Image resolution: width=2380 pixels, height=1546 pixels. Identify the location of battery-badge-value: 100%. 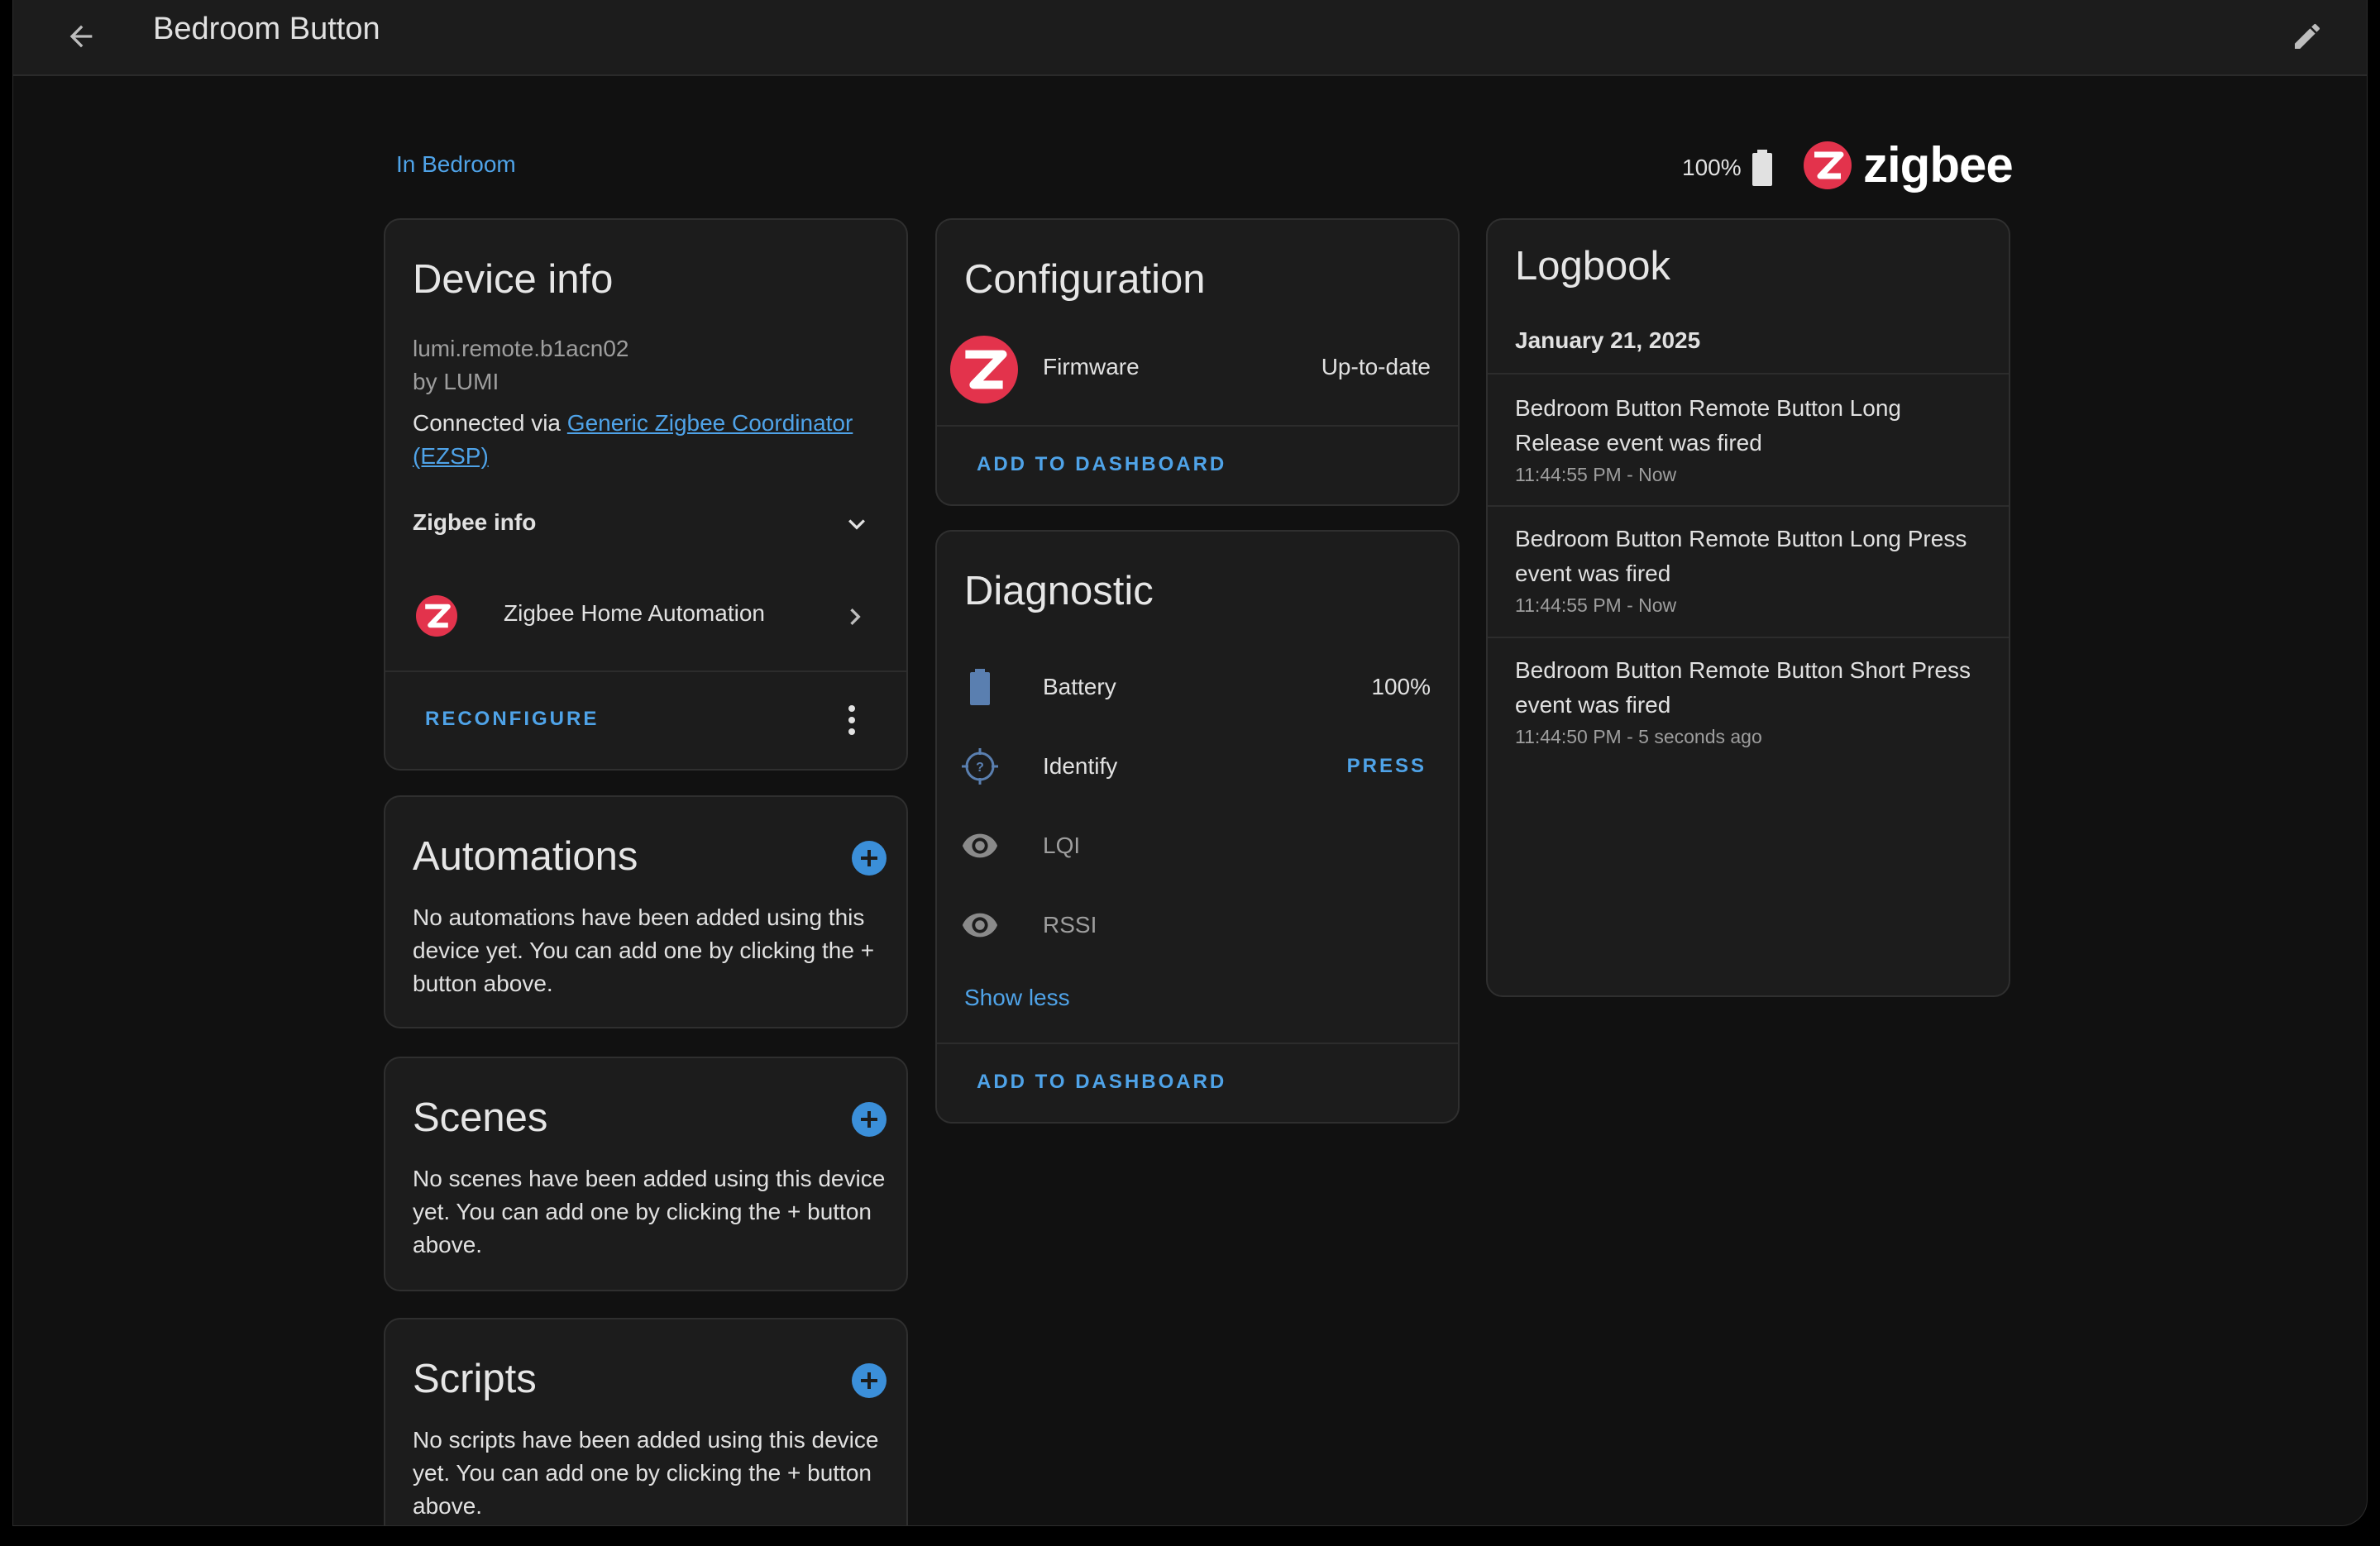
(1712, 167).